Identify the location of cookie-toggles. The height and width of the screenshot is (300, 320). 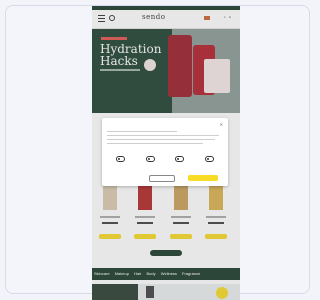
(165, 157).